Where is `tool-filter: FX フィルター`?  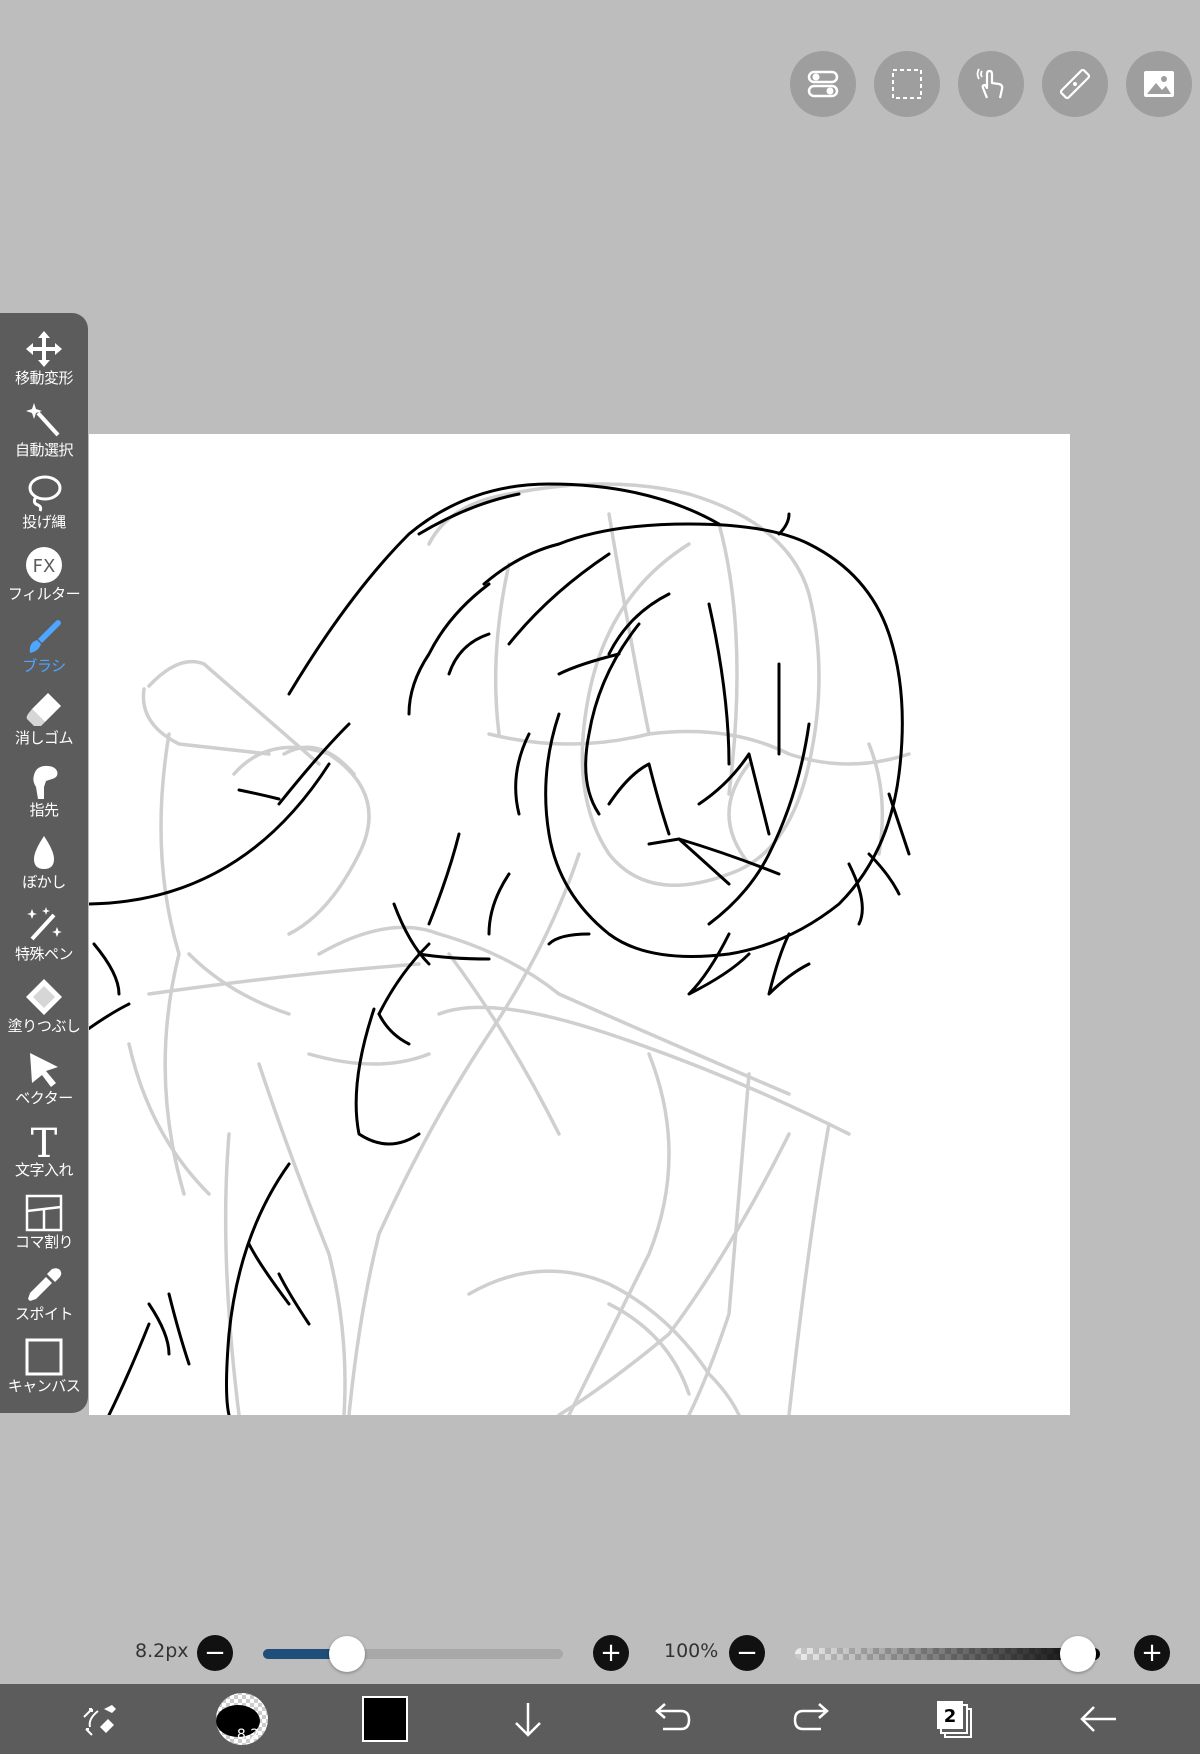
tool-filter: FX フィルター is located at coordinates (44, 579).